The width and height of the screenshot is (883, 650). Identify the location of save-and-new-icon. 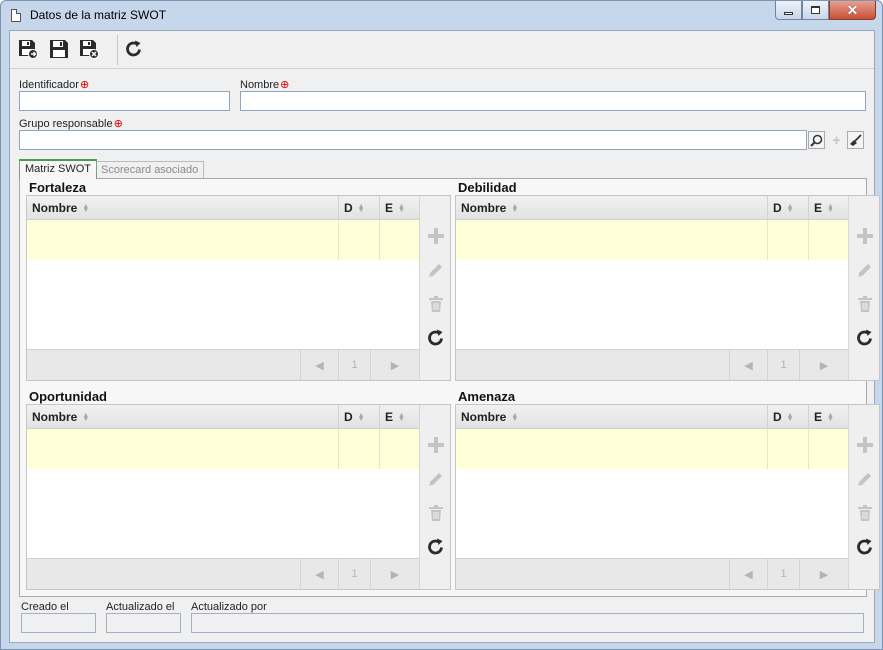
(28, 49).